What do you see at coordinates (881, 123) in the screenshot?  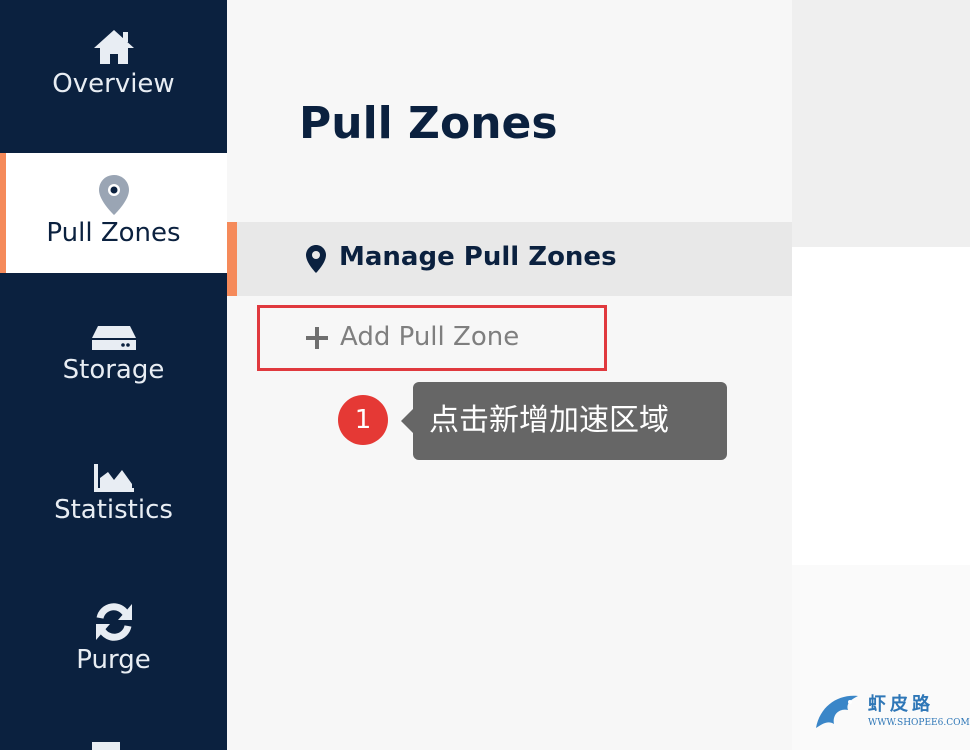 I see `content-header-band` at bounding box center [881, 123].